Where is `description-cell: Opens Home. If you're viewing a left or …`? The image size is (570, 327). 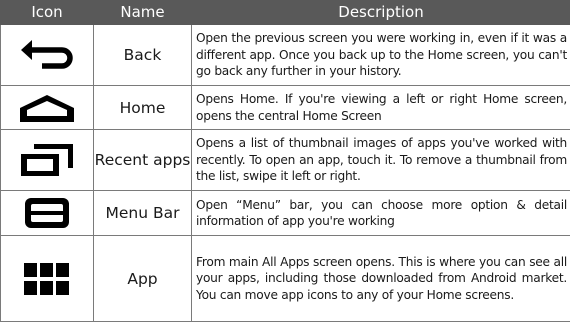 description-cell: Opens Home. If you're viewing a left or … is located at coordinates (380, 107).